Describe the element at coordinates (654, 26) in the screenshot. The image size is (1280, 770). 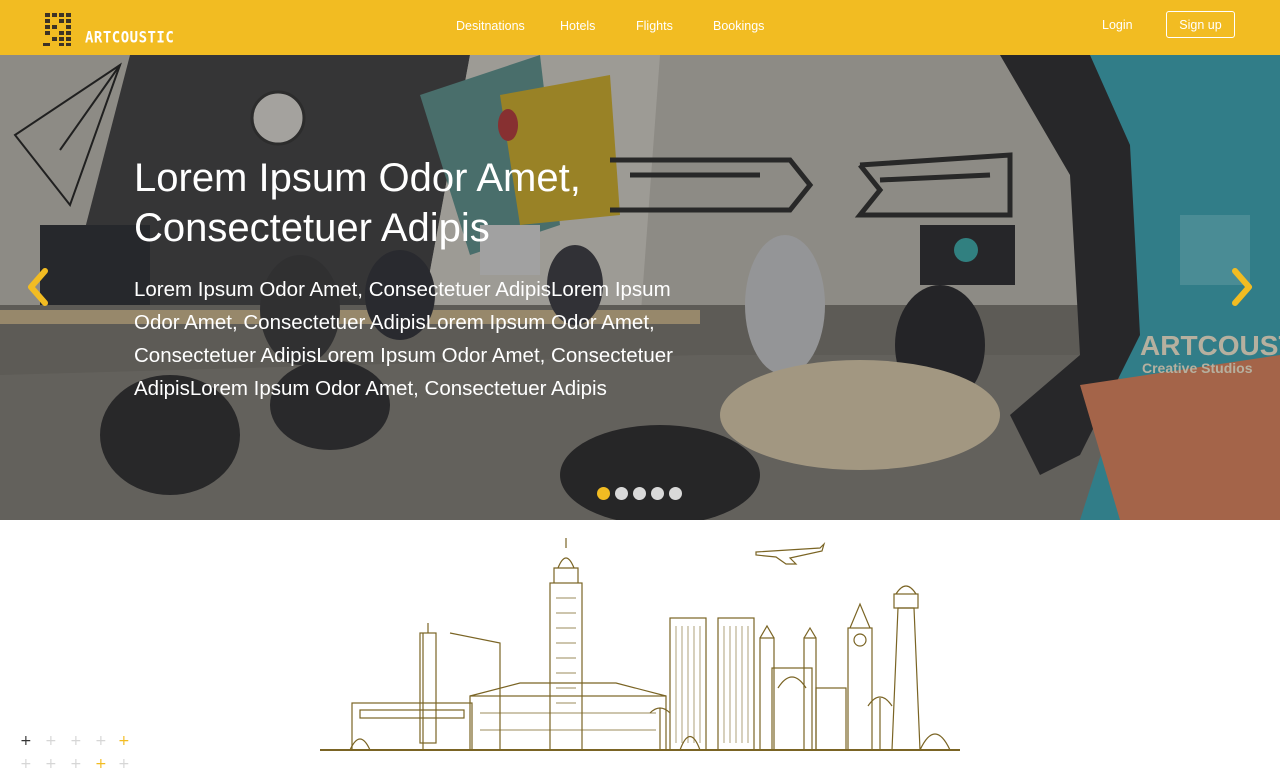
I see `nav-link-flights: Flights` at that location.